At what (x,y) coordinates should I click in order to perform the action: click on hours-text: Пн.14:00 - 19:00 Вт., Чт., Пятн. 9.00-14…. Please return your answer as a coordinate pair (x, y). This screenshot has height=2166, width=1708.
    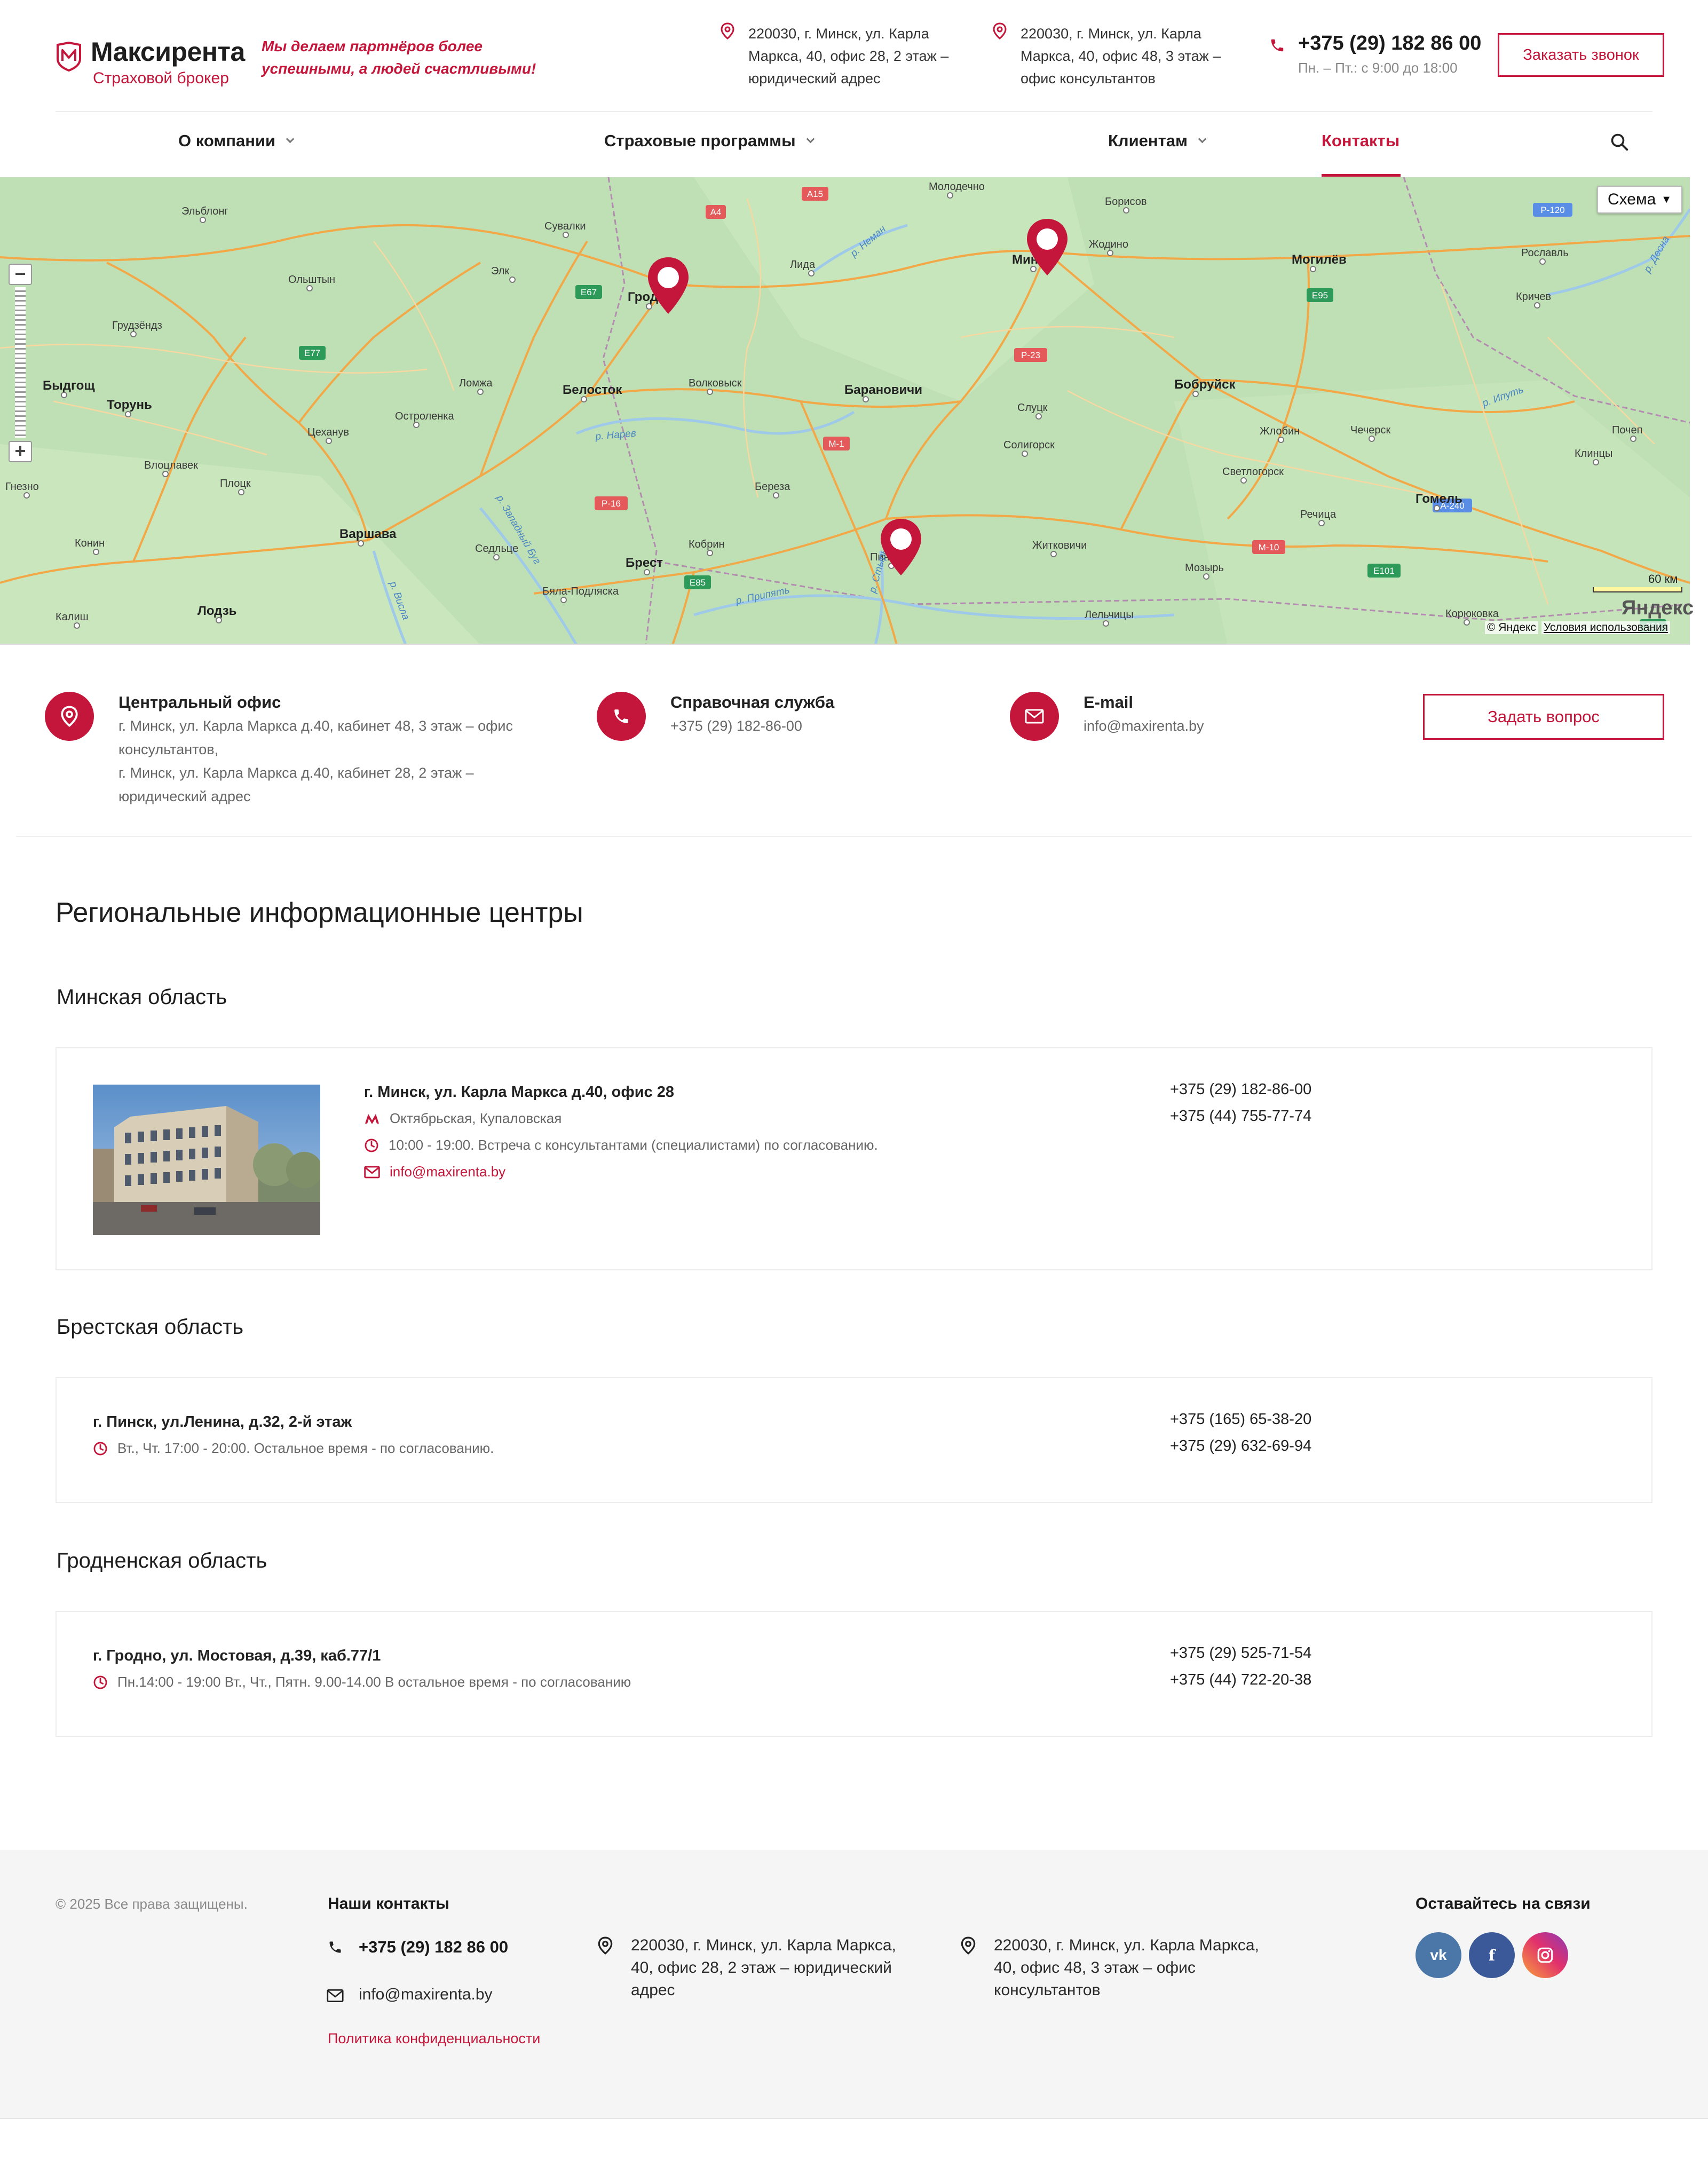
    Looking at the image, I should click on (374, 1682).